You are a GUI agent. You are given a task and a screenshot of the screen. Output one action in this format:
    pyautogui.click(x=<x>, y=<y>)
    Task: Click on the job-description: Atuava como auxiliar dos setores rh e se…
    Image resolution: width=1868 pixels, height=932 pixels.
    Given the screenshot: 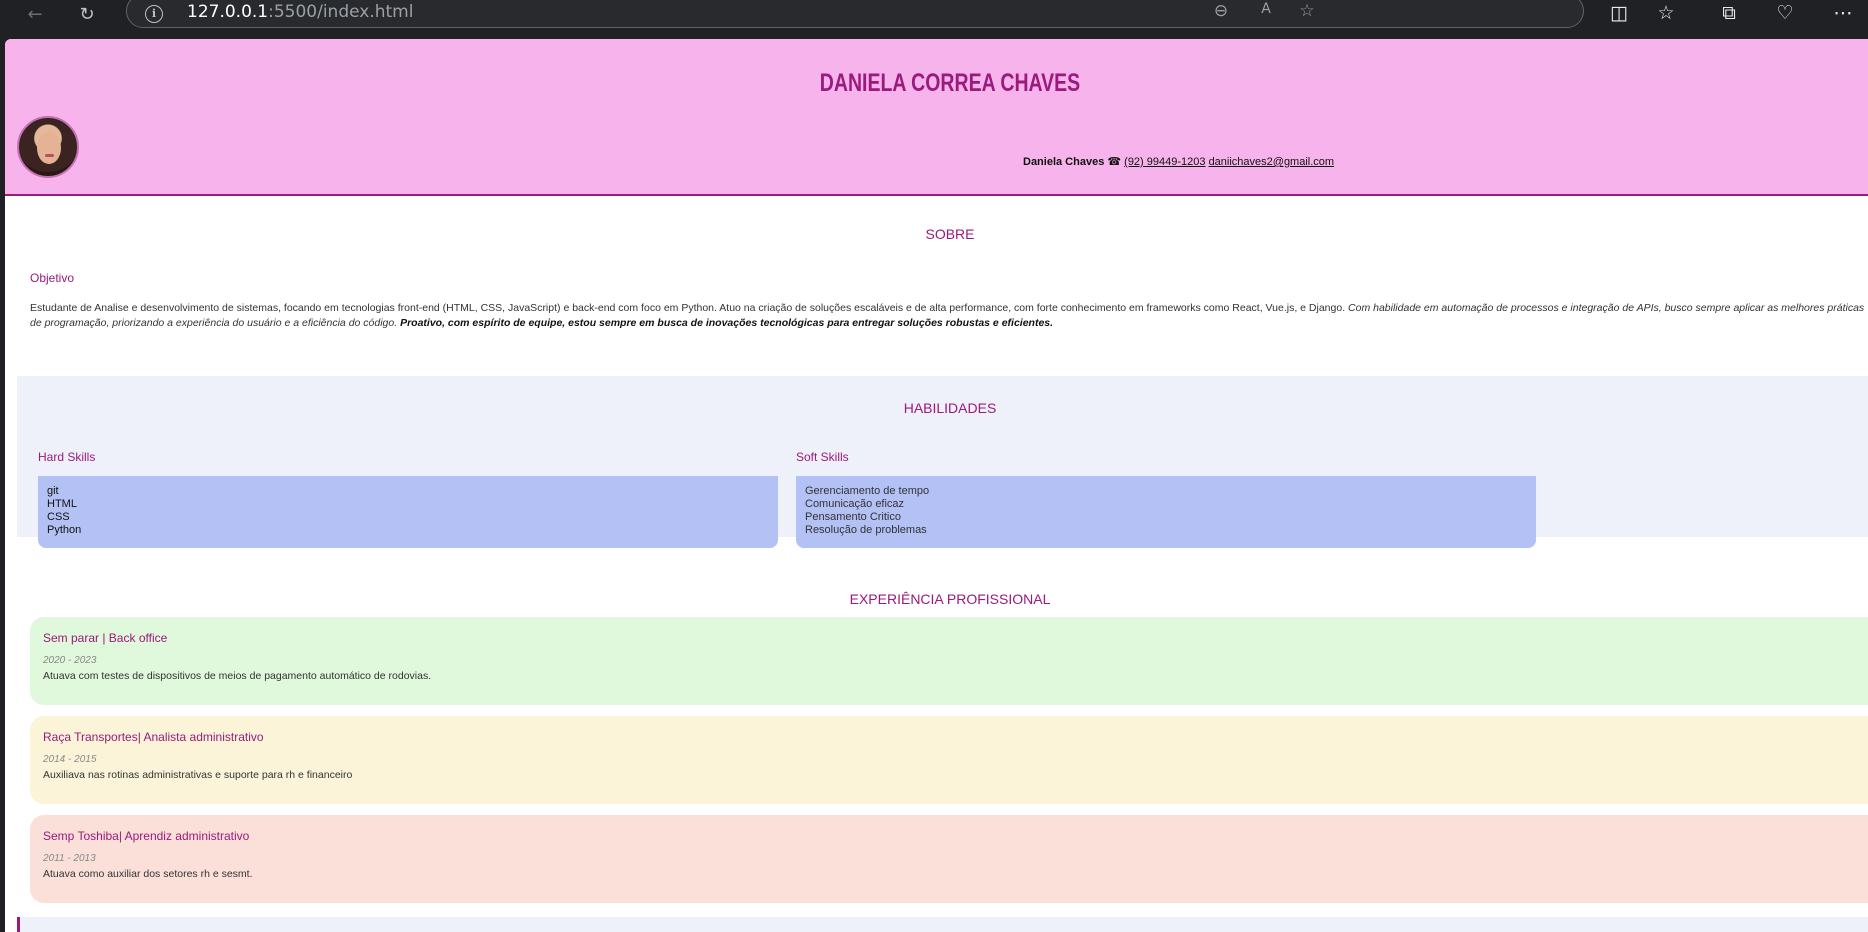 What is the action you would take?
    pyautogui.click(x=148, y=874)
    